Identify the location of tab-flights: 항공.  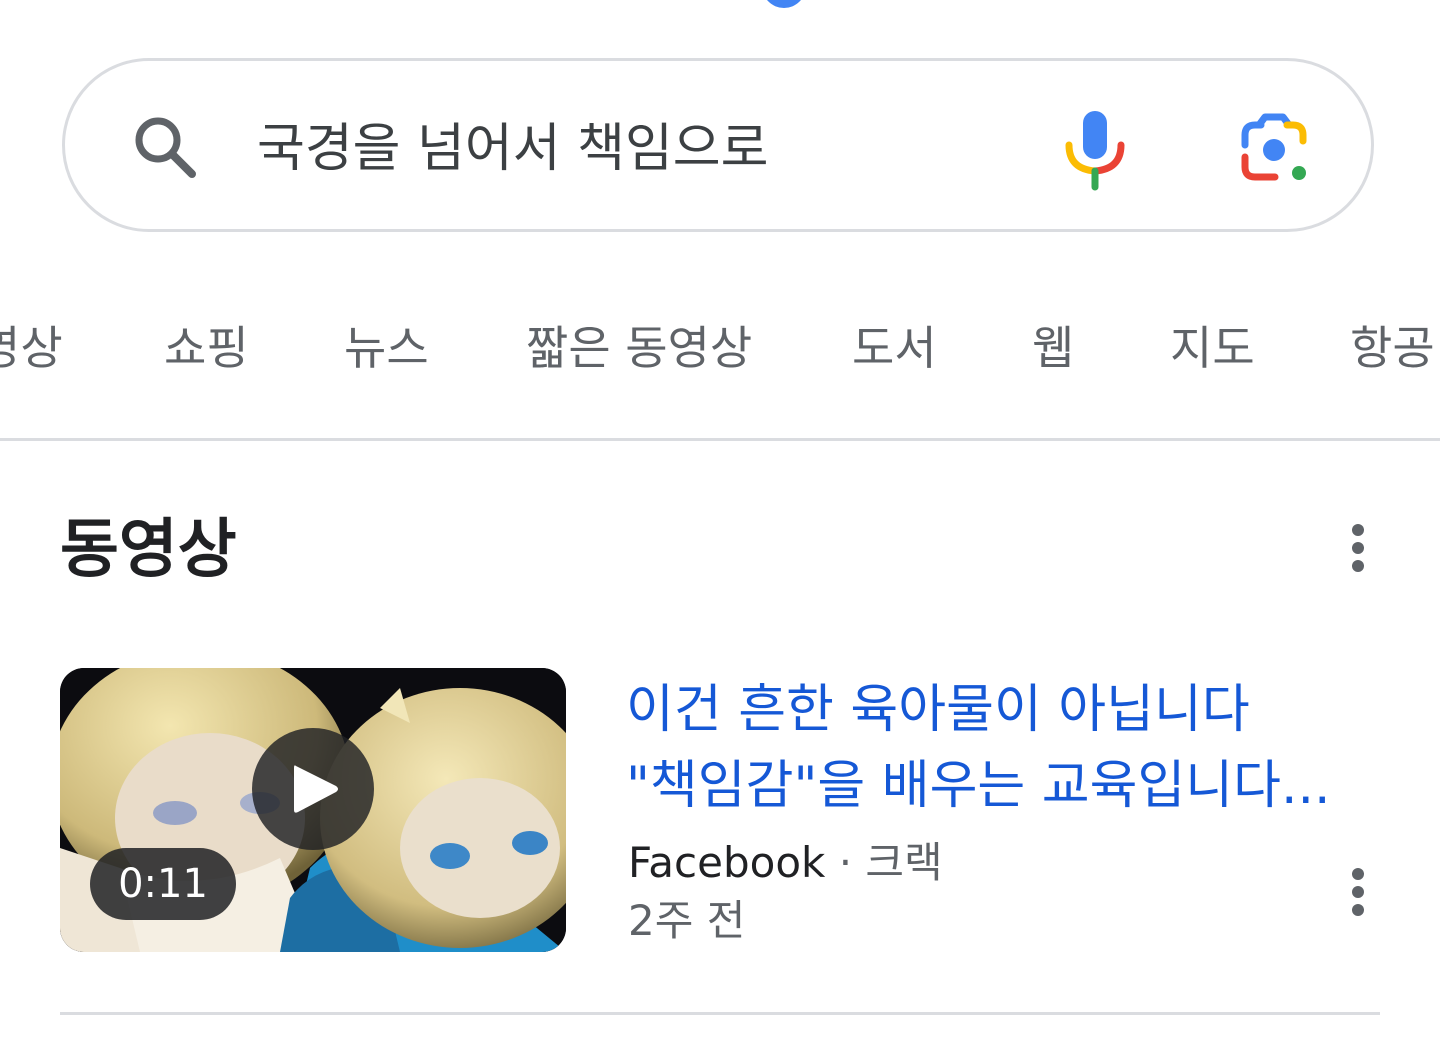
(1392, 348).